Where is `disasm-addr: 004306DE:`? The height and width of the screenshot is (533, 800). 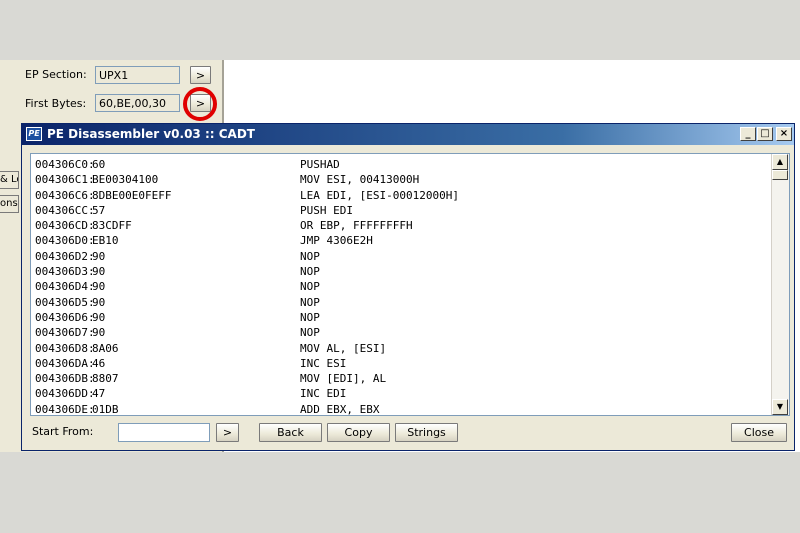 disasm-addr: 004306DE: is located at coordinates (65, 409).